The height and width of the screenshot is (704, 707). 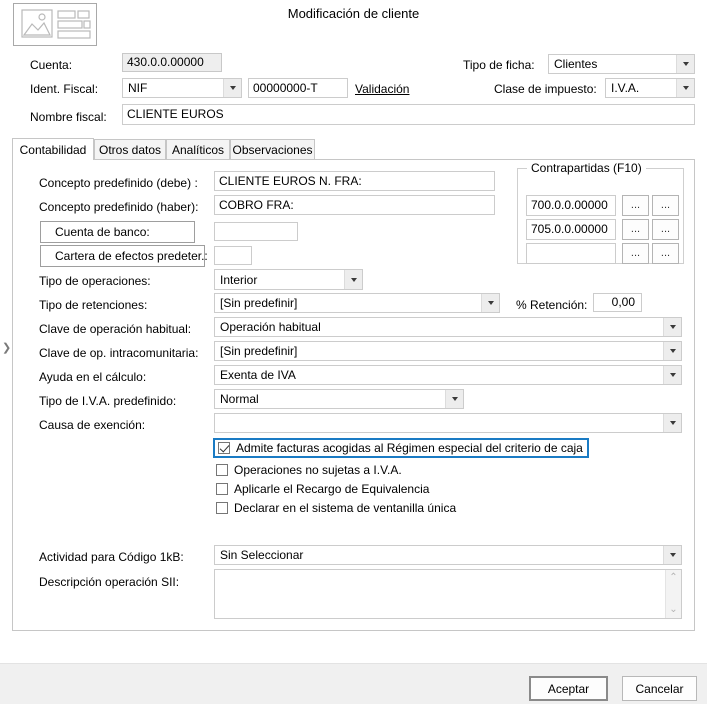 I want to click on tab-label: Contabilidad, so click(x=53, y=149).